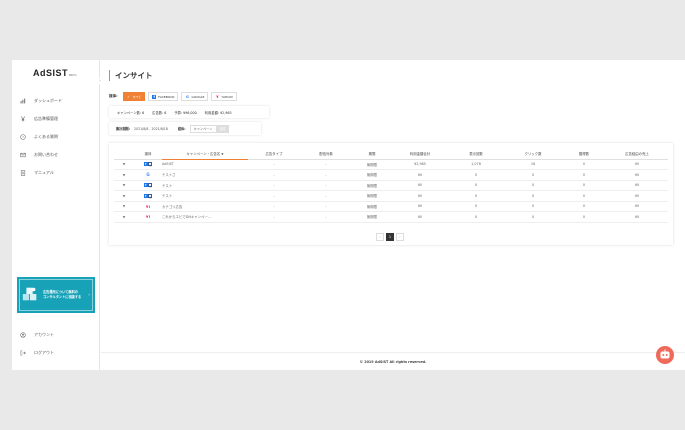 Image resolution: width=685 pixels, height=430 pixels. Describe the element at coordinates (148, 154) in the screenshot. I see `table-header-media: 媒体` at that location.